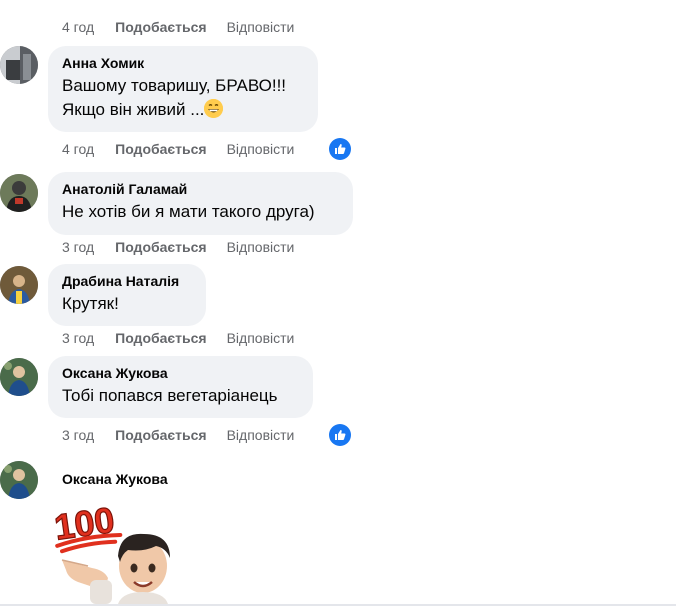 The height and width of the screenshot is (609, 676). Describe the element at coordinates (188, 211) in the screenshot. I see `comment-text: Не хотів би я мати такого друга)` at that location.